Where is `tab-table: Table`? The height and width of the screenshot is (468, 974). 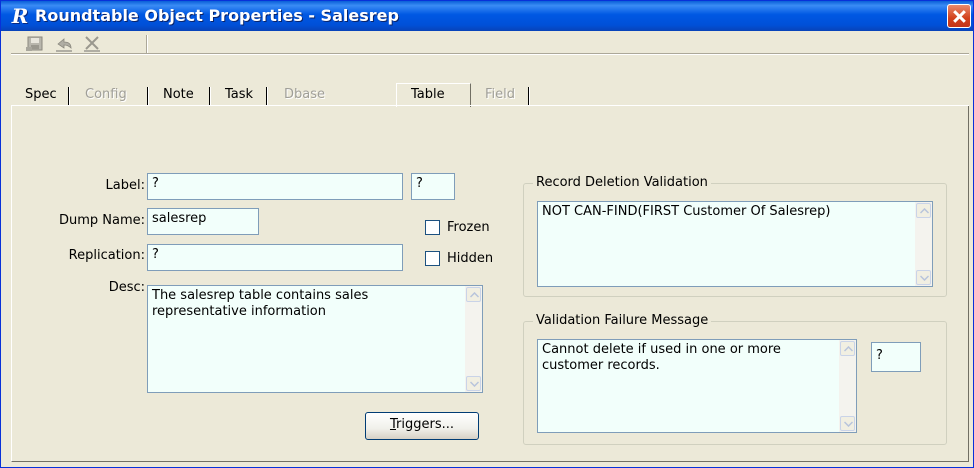 tab-table: Table is located at coordinates (428, 96).